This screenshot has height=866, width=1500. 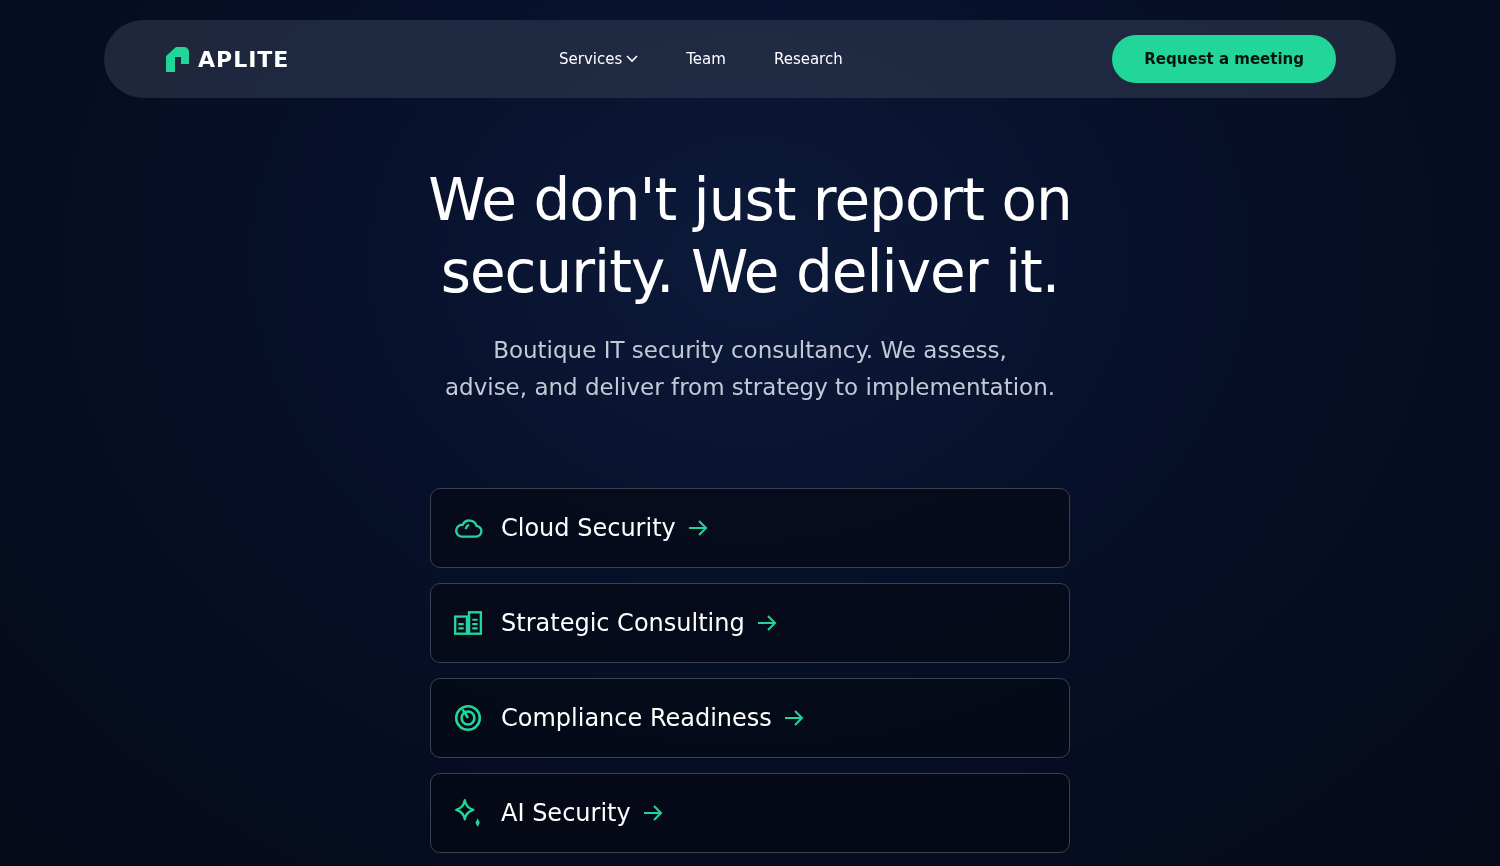 What do you see at coordinates (1224, 59) in the screenshot?
I see `request-meeting-button: Request a meeting` at bounding box center [1224, 59].